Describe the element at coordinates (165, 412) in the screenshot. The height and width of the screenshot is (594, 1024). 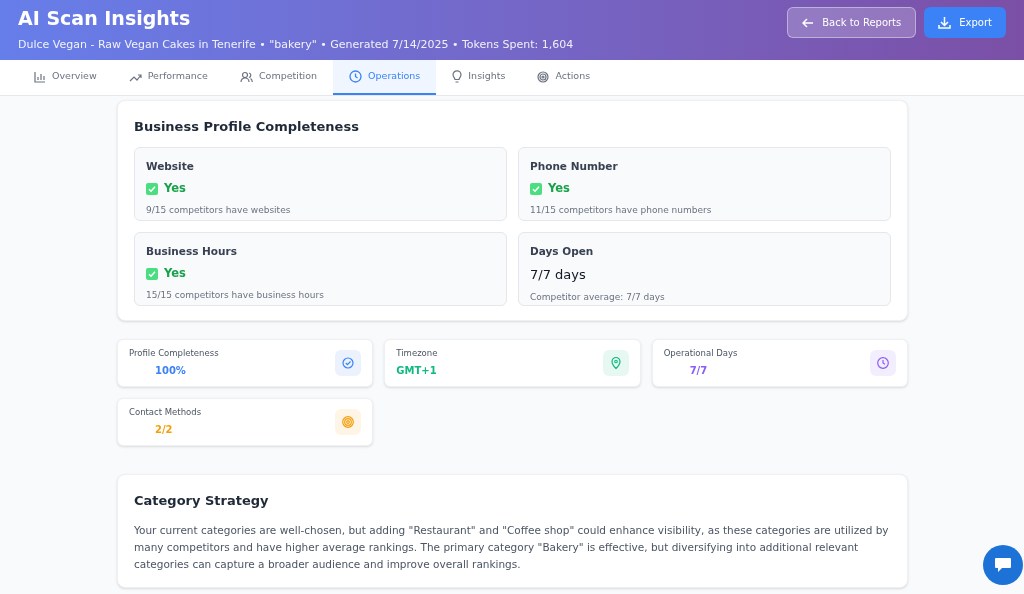
I see `stat-label: Contact Methods` at that location.